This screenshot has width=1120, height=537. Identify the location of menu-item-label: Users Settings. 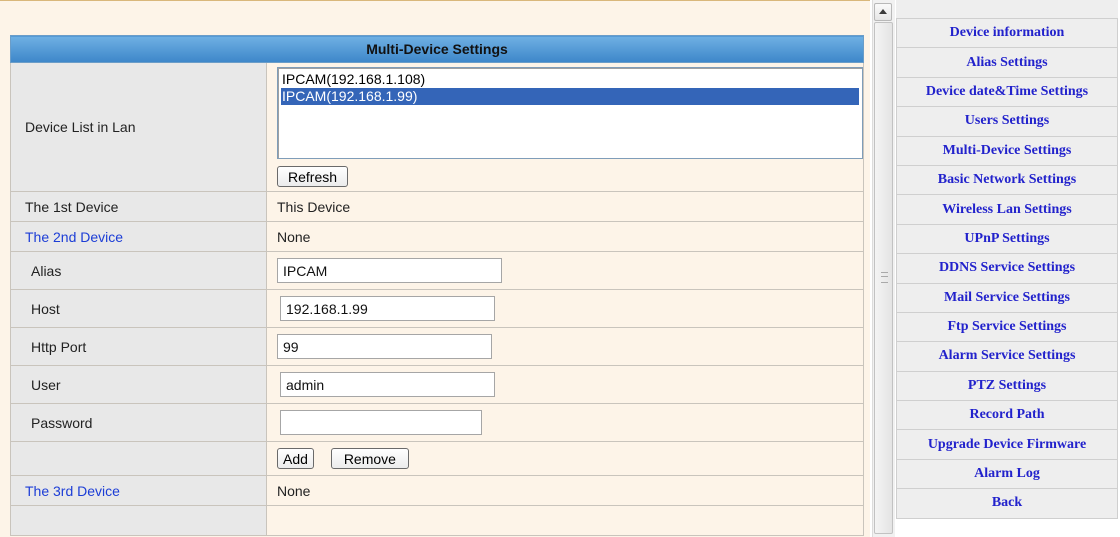
(1007, 121).